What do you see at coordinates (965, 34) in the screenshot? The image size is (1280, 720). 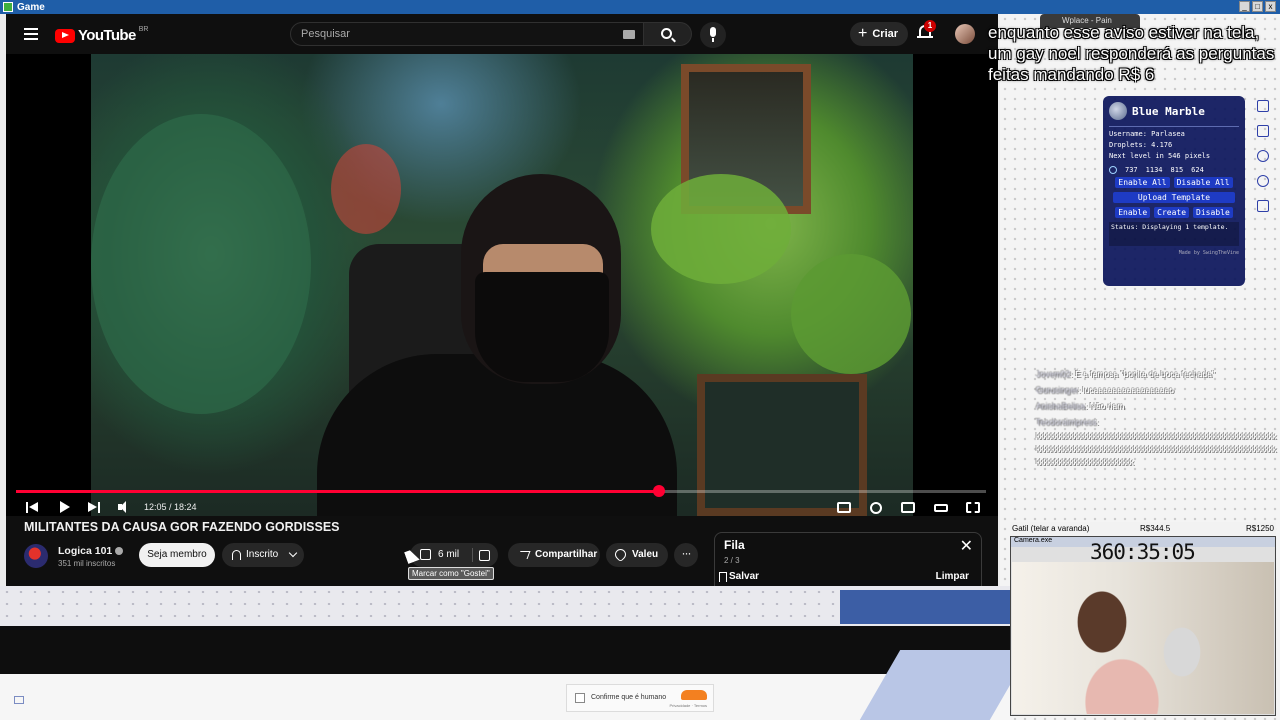 I see `account-avatar` at bounding box center [965, 34].